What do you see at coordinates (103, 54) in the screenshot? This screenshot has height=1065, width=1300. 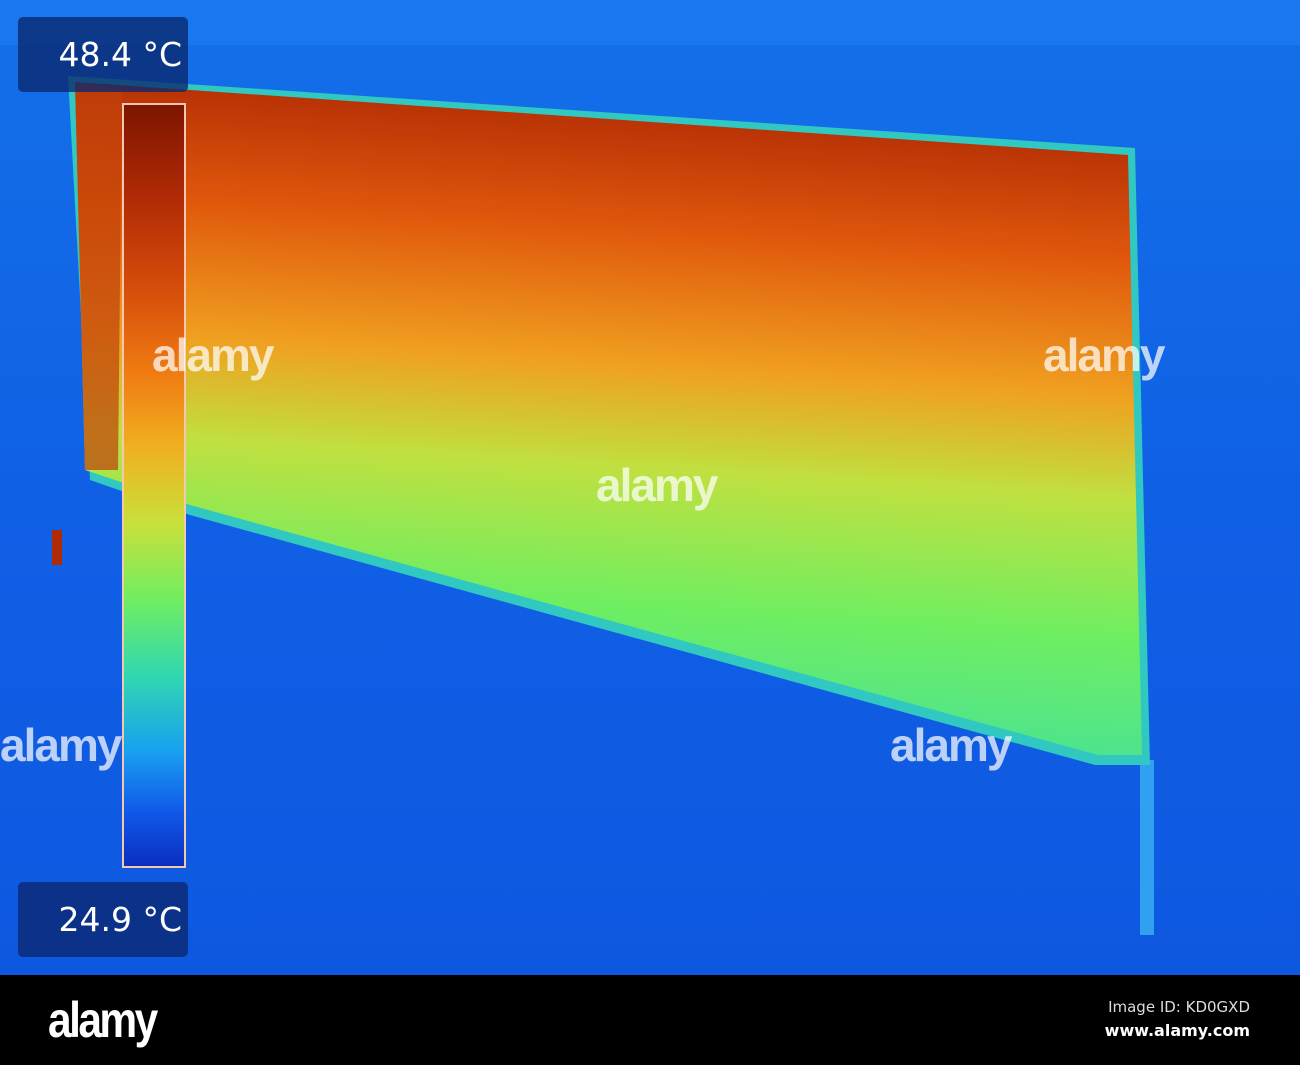 I see `max-temperature-label: 48.4 °C` at bounding box center [103, 54].